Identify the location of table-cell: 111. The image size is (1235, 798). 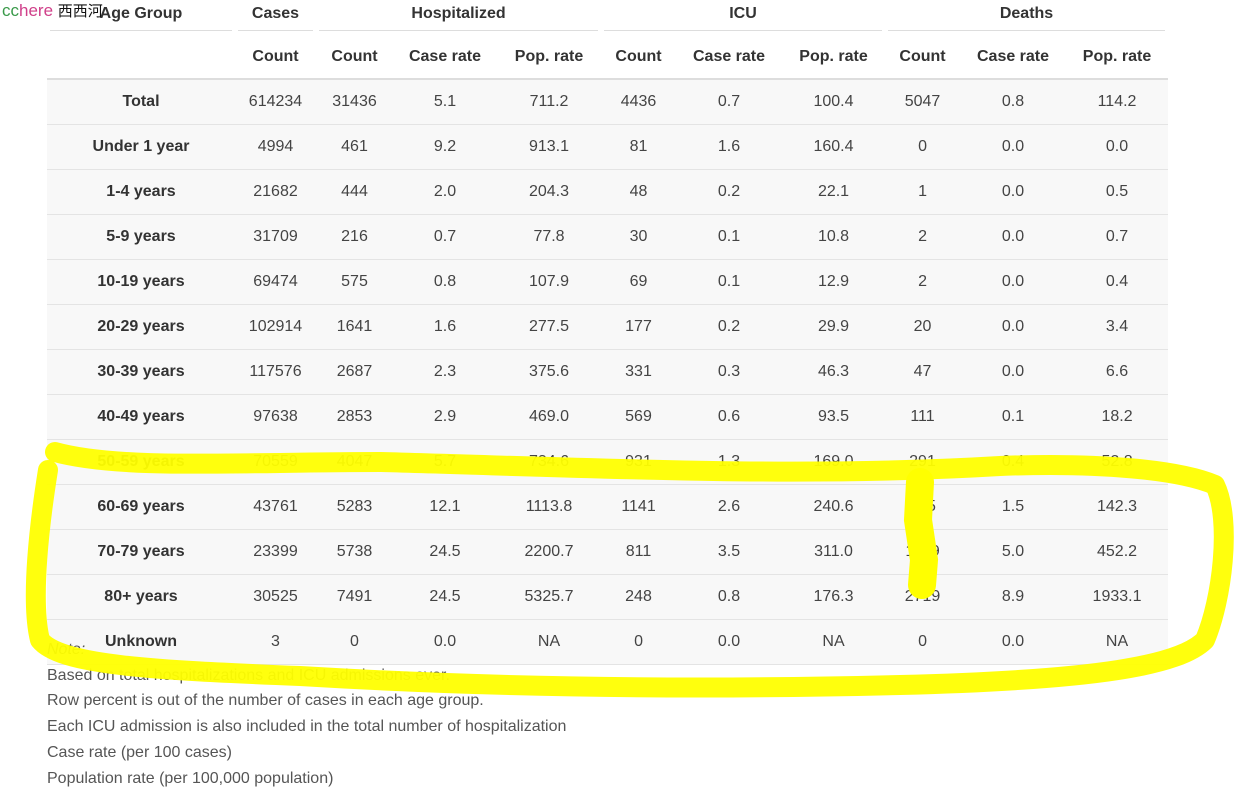
(923, 417).